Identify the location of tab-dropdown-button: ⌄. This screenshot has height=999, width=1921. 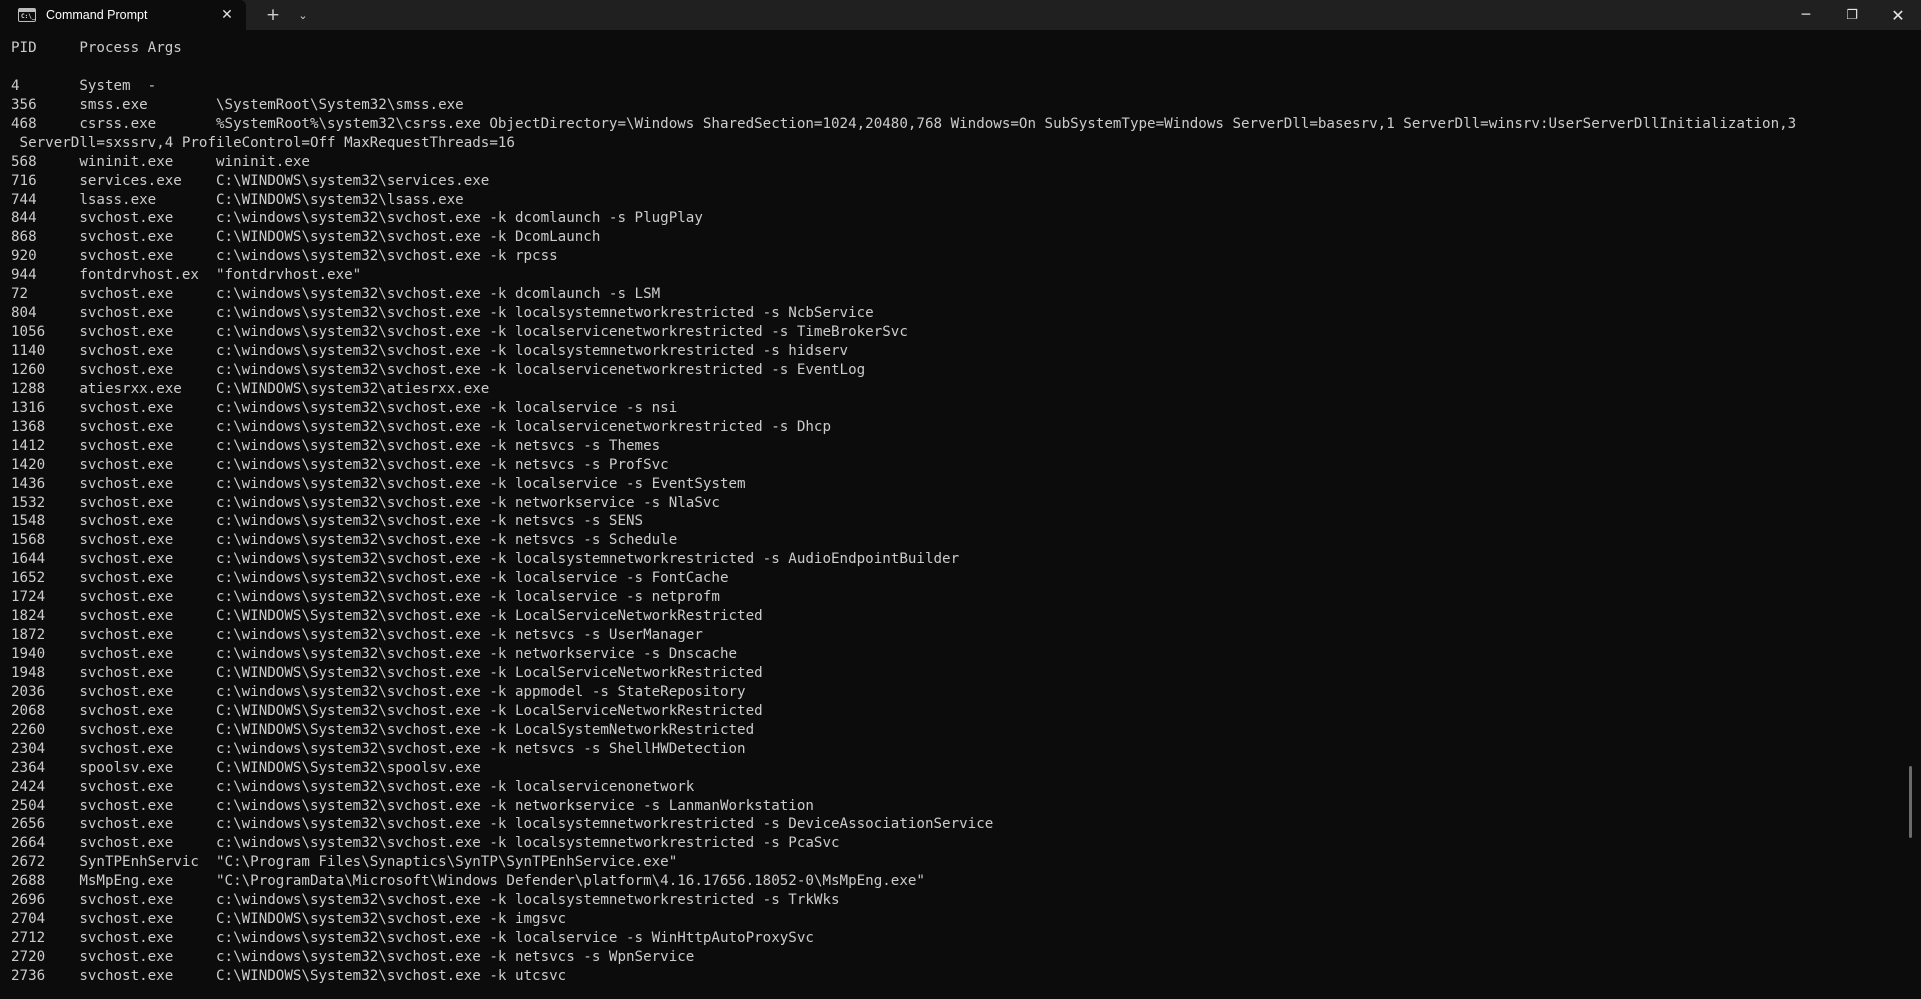
(303, 15).